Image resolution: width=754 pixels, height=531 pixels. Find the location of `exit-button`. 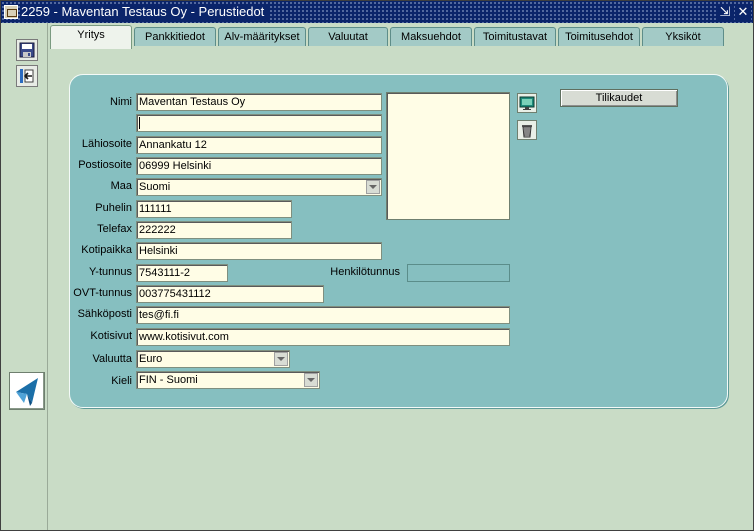

exit-button is located at coordinates (27, 76).